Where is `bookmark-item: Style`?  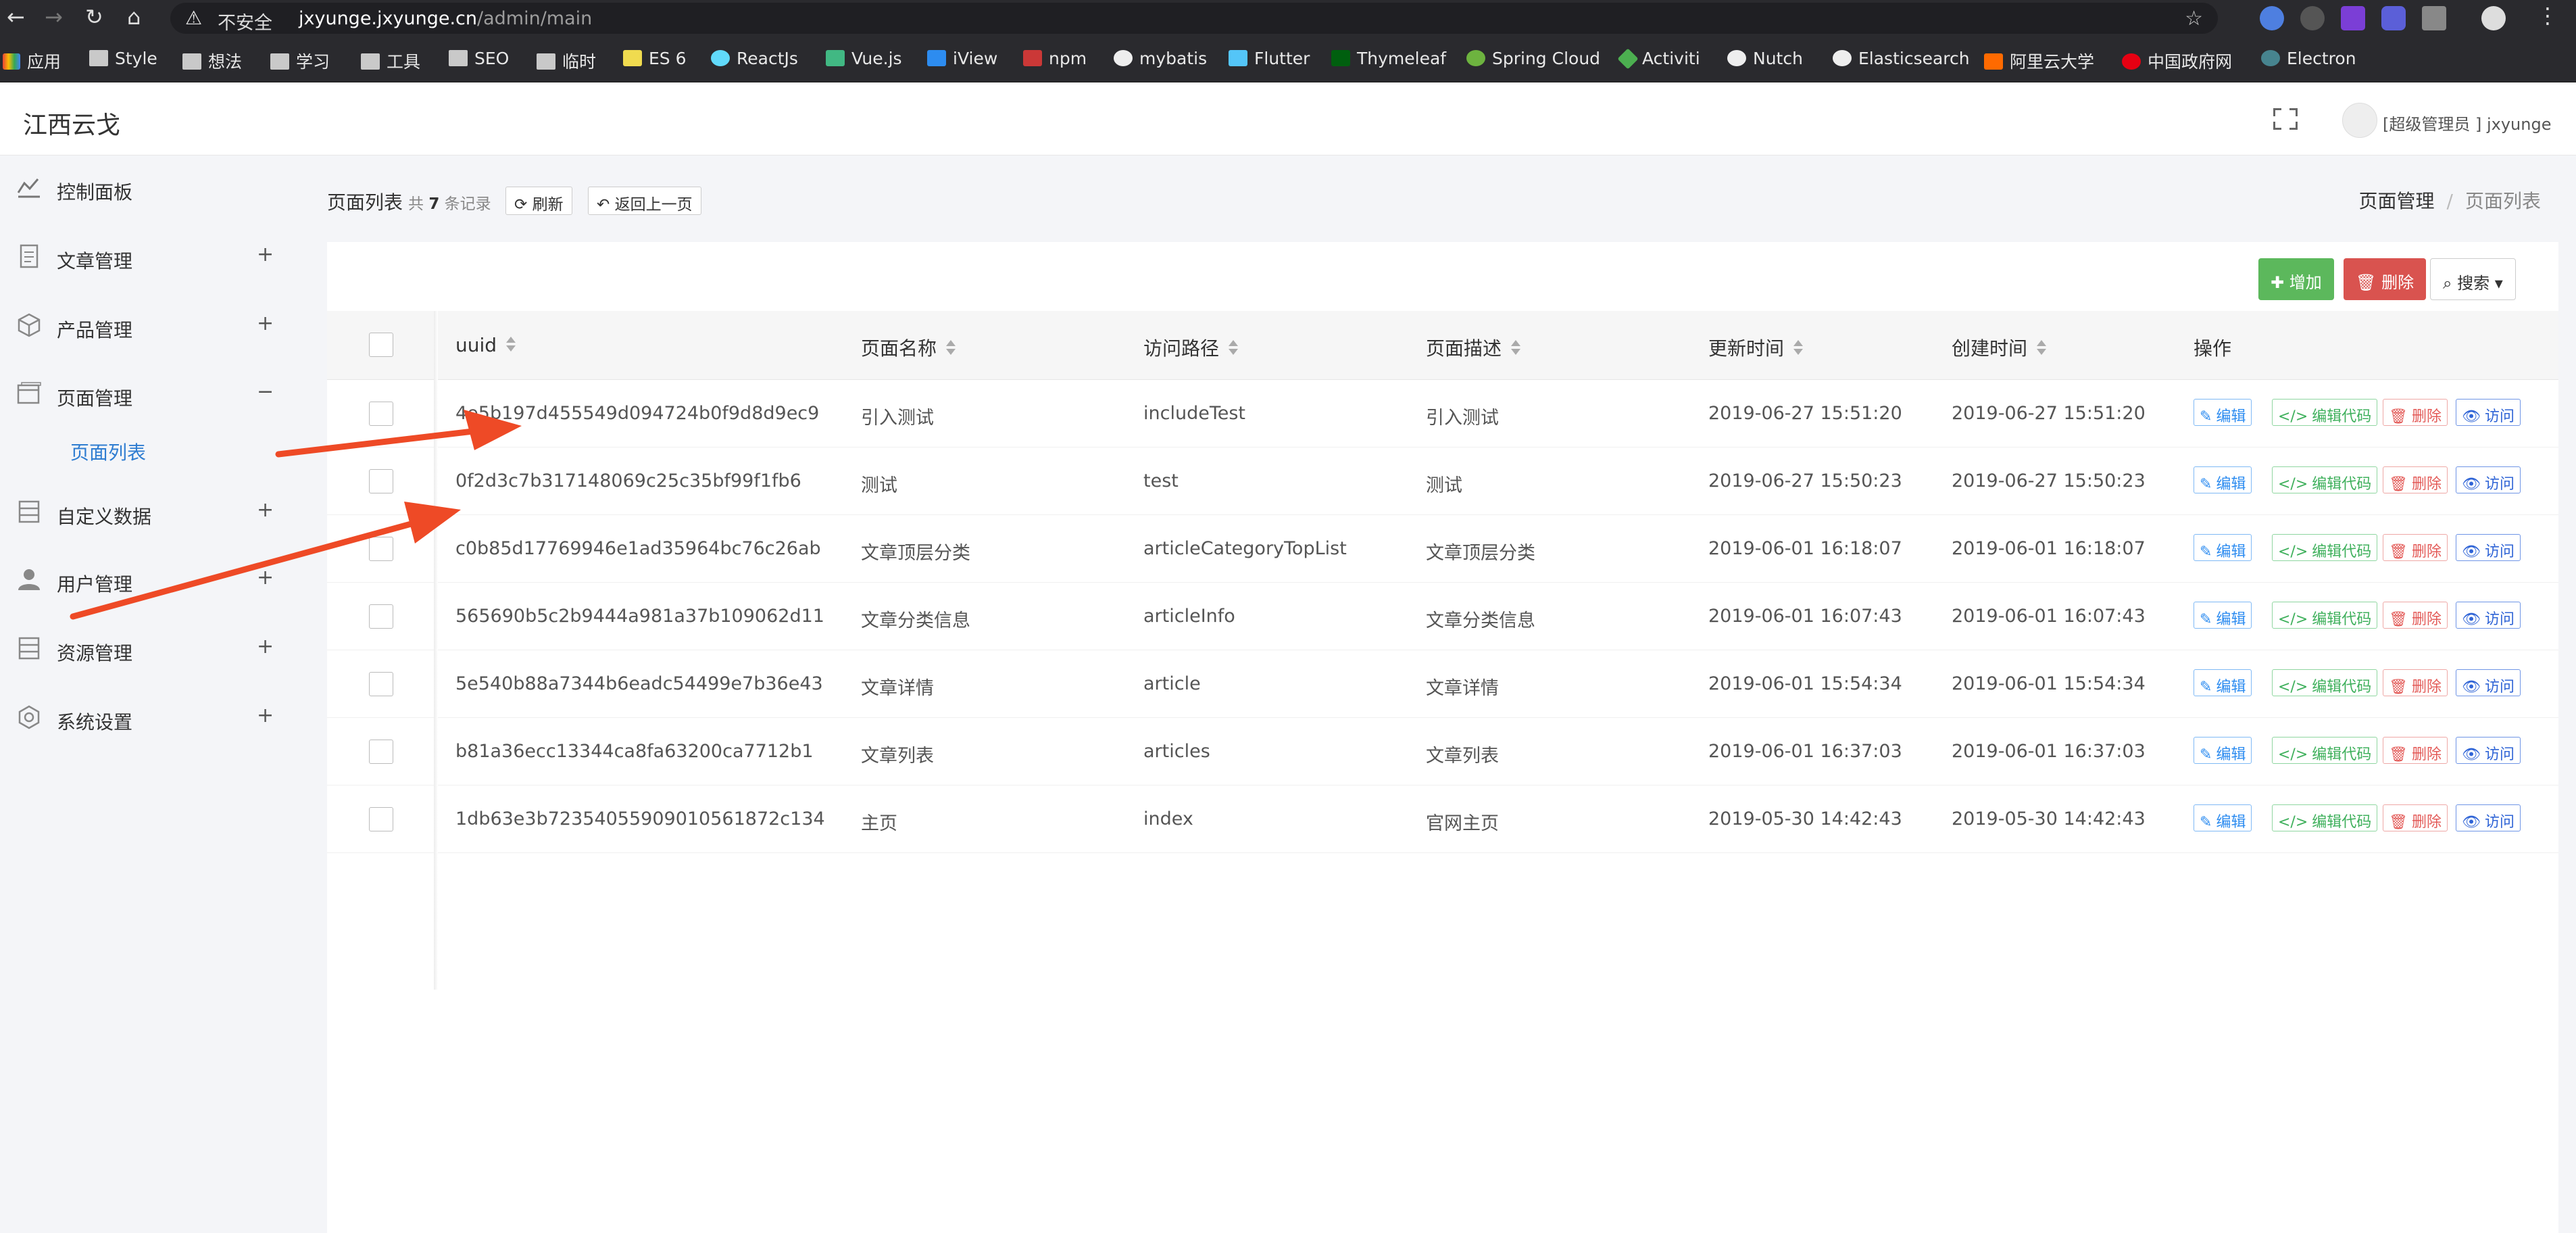 bookmark-item: Style is located at coordinates (123, 58).